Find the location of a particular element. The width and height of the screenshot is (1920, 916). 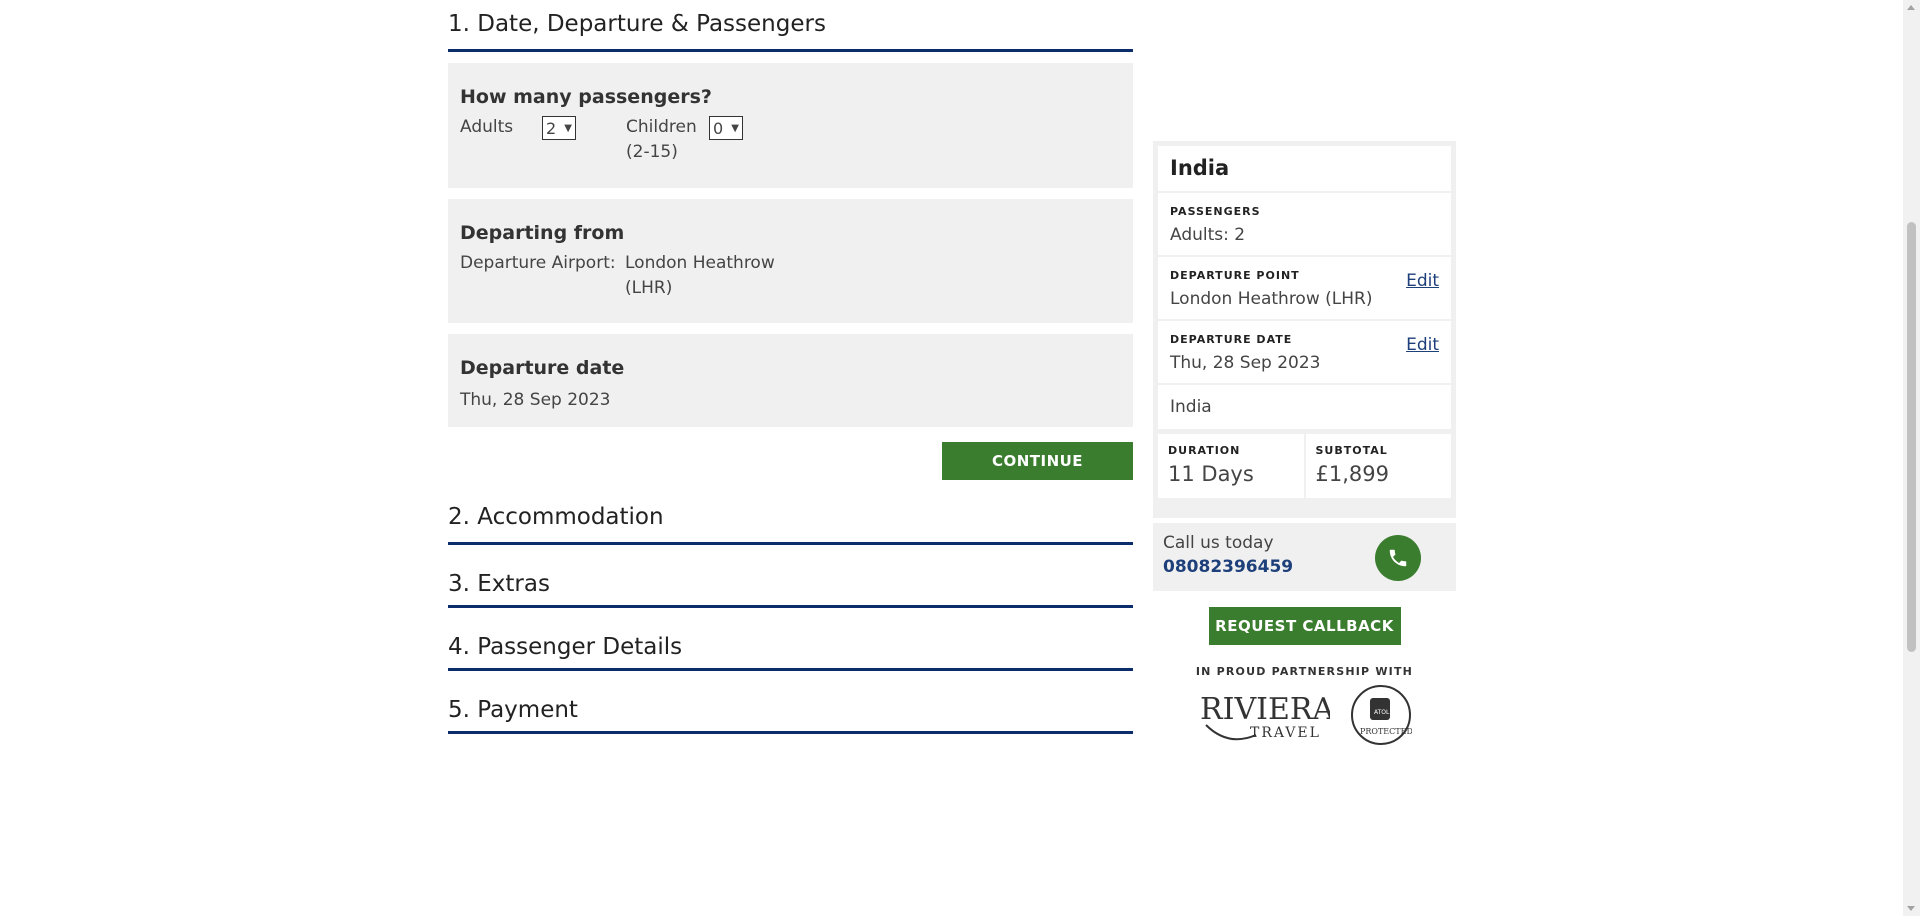

adults-select: 2 ▼ is located at coordinates (559, 128).